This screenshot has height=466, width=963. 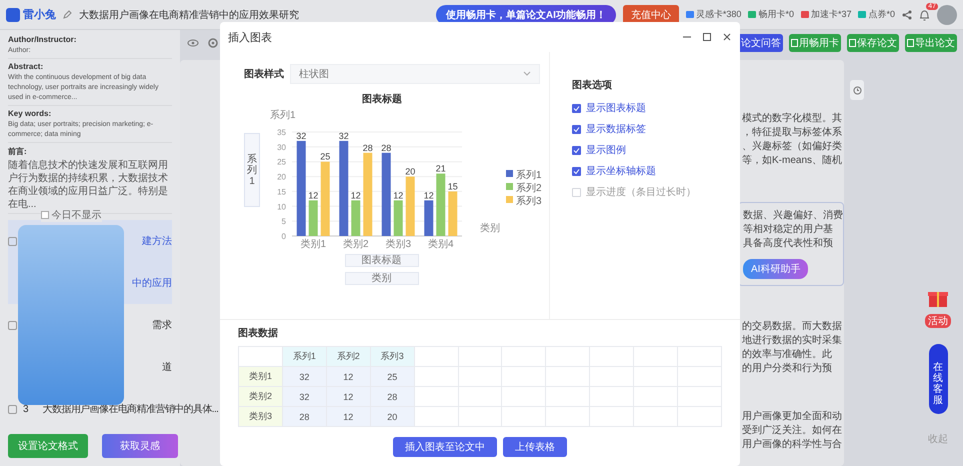 I want to click on bell-icon, so click(x=924, y=14).